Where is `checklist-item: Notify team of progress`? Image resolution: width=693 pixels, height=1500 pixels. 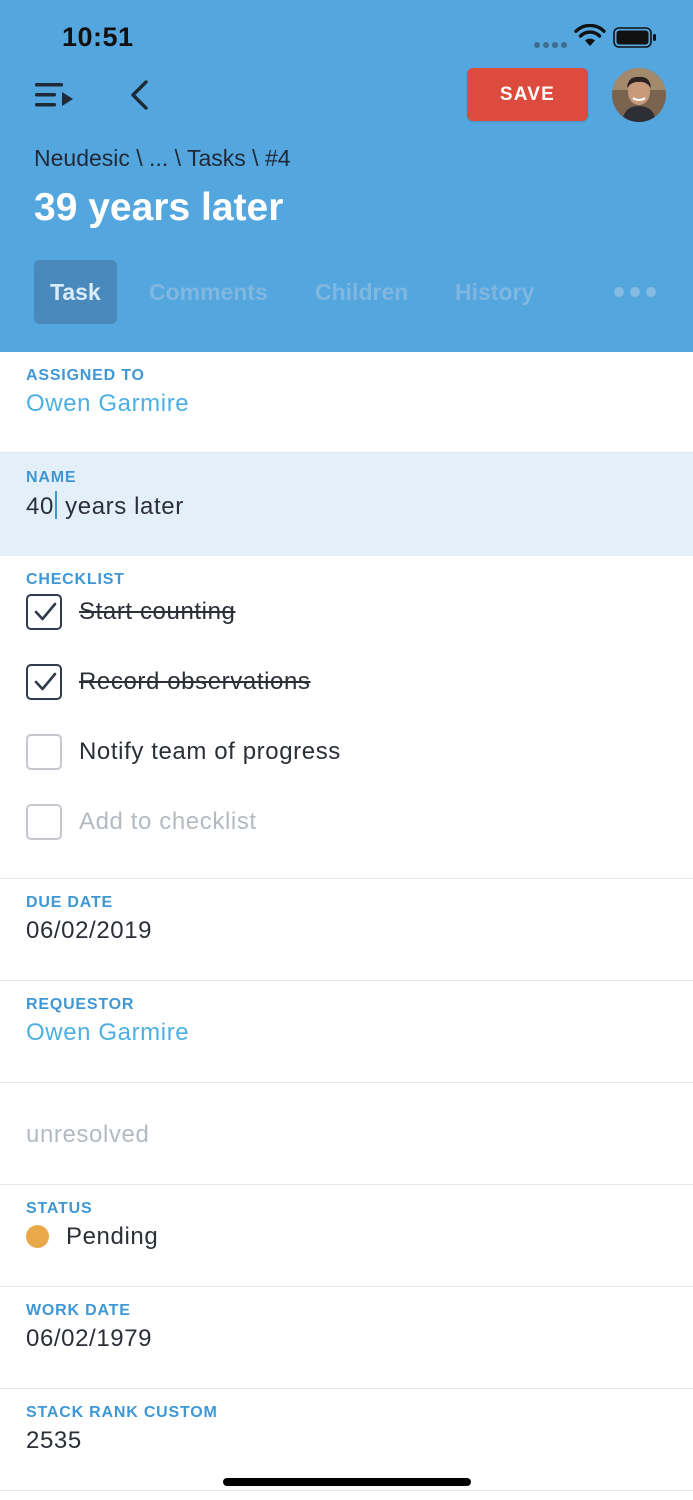 checklist-item: Notify team of progress is located at coordinates (183, 752).